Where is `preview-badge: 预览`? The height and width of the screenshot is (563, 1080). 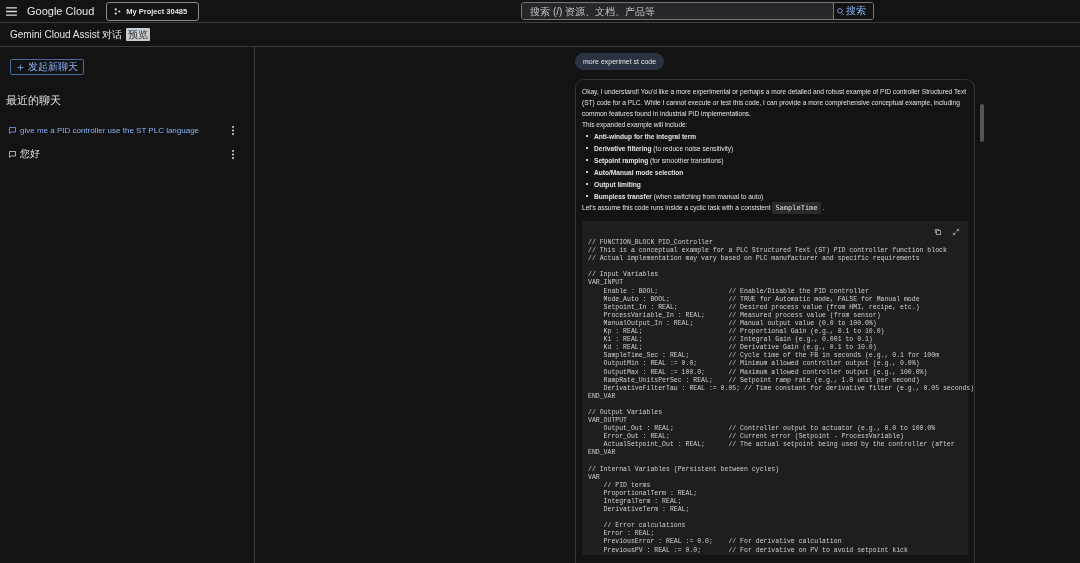
preview-badge: 预览 is located at coordinates (138, 34).